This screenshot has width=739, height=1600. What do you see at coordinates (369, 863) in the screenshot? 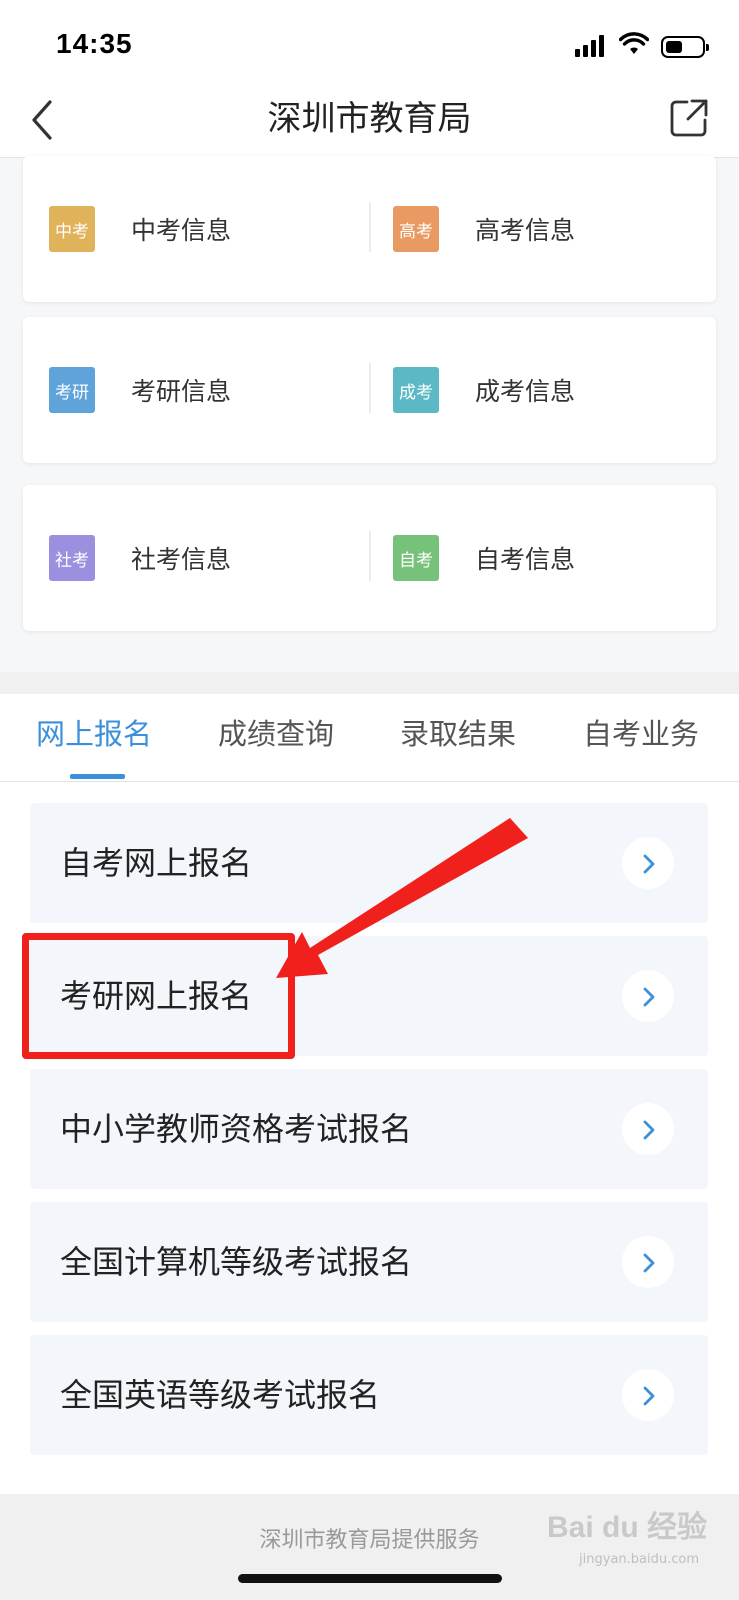
I see `list-item-self-exam-registration: 自考网上报名` at bounding box center [369, 863].